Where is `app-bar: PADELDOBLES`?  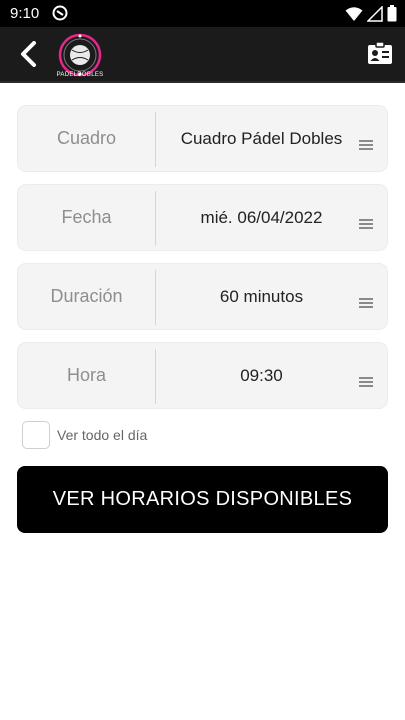
app-bar: PADELDOBLES is located at coordinates (202, 55).